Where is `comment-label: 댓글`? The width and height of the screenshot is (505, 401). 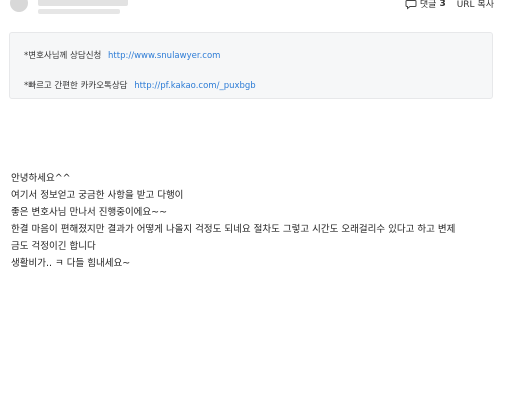
comment-label: 댓글 is located at coordinates (428, 5).